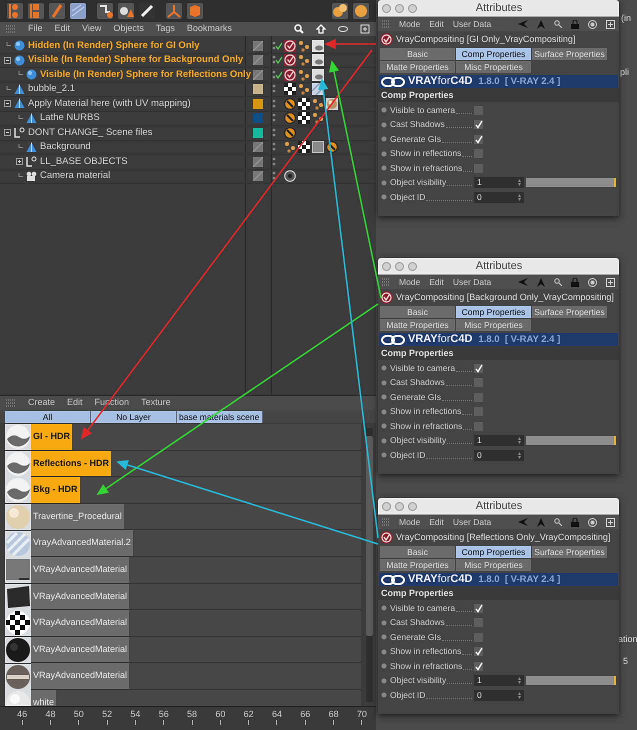  What do you see at coordinates (195, 11) in the screenshot?
I see `cube-icon` at bounding box center [195, 11].